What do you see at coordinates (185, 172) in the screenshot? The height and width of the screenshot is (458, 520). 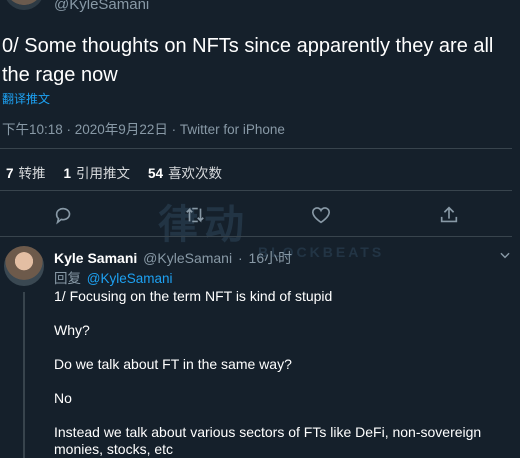 I see `like-count: 54 喜欢次数` at bounding box center [185, 172].